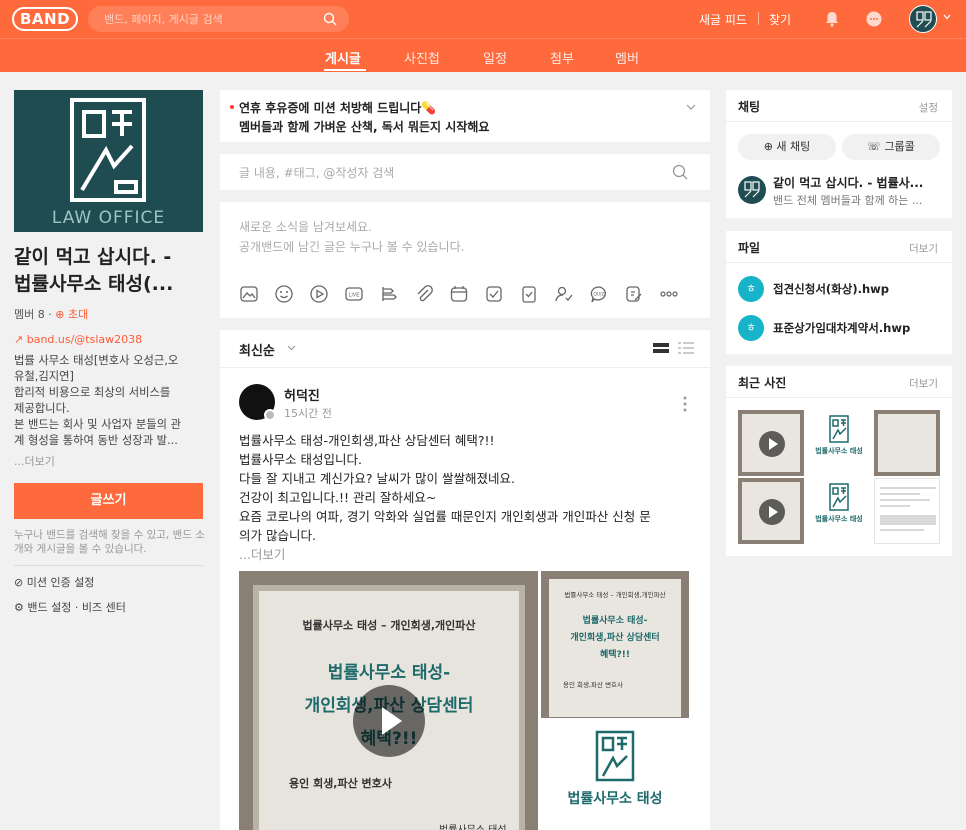  Describe the element at coordinates (599, 294) in the screenshot. I see `quiz-icon: QUIZ` at that location.